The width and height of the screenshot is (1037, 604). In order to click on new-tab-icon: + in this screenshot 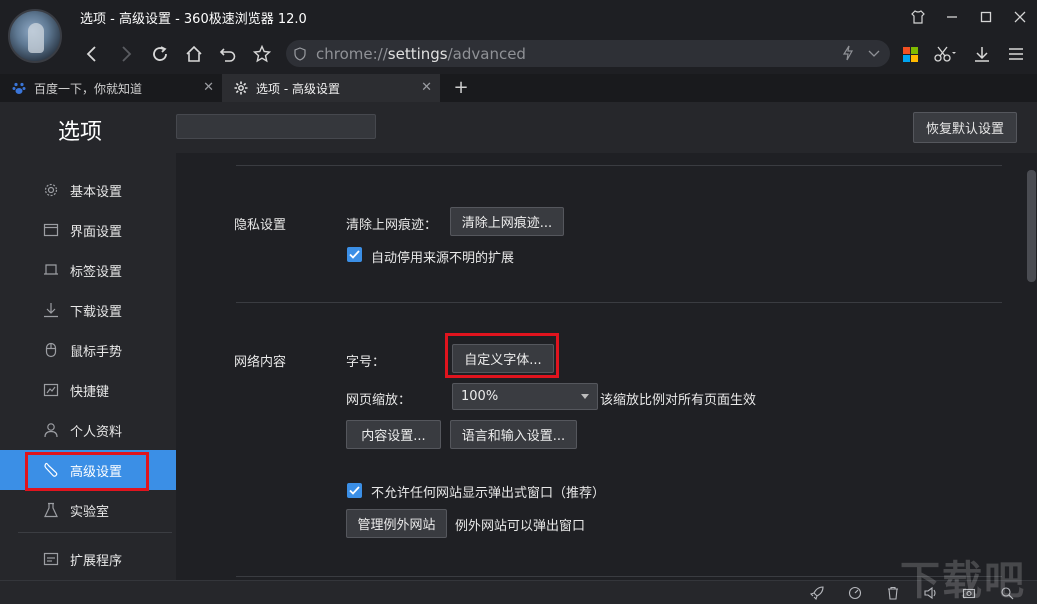, I will do `click(461, 87)`.